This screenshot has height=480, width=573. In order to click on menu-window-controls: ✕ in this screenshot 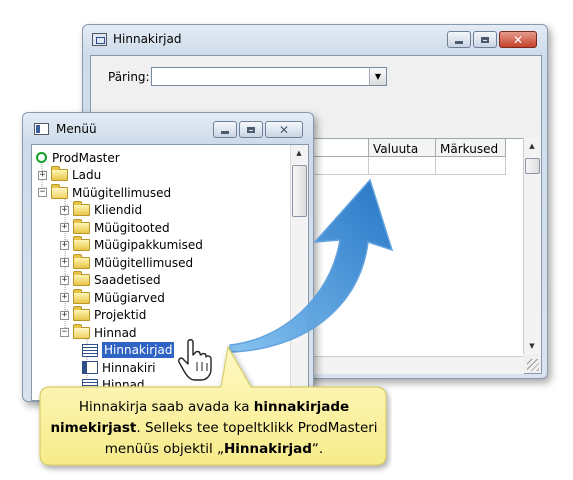, I will do `click(258, 129)`.